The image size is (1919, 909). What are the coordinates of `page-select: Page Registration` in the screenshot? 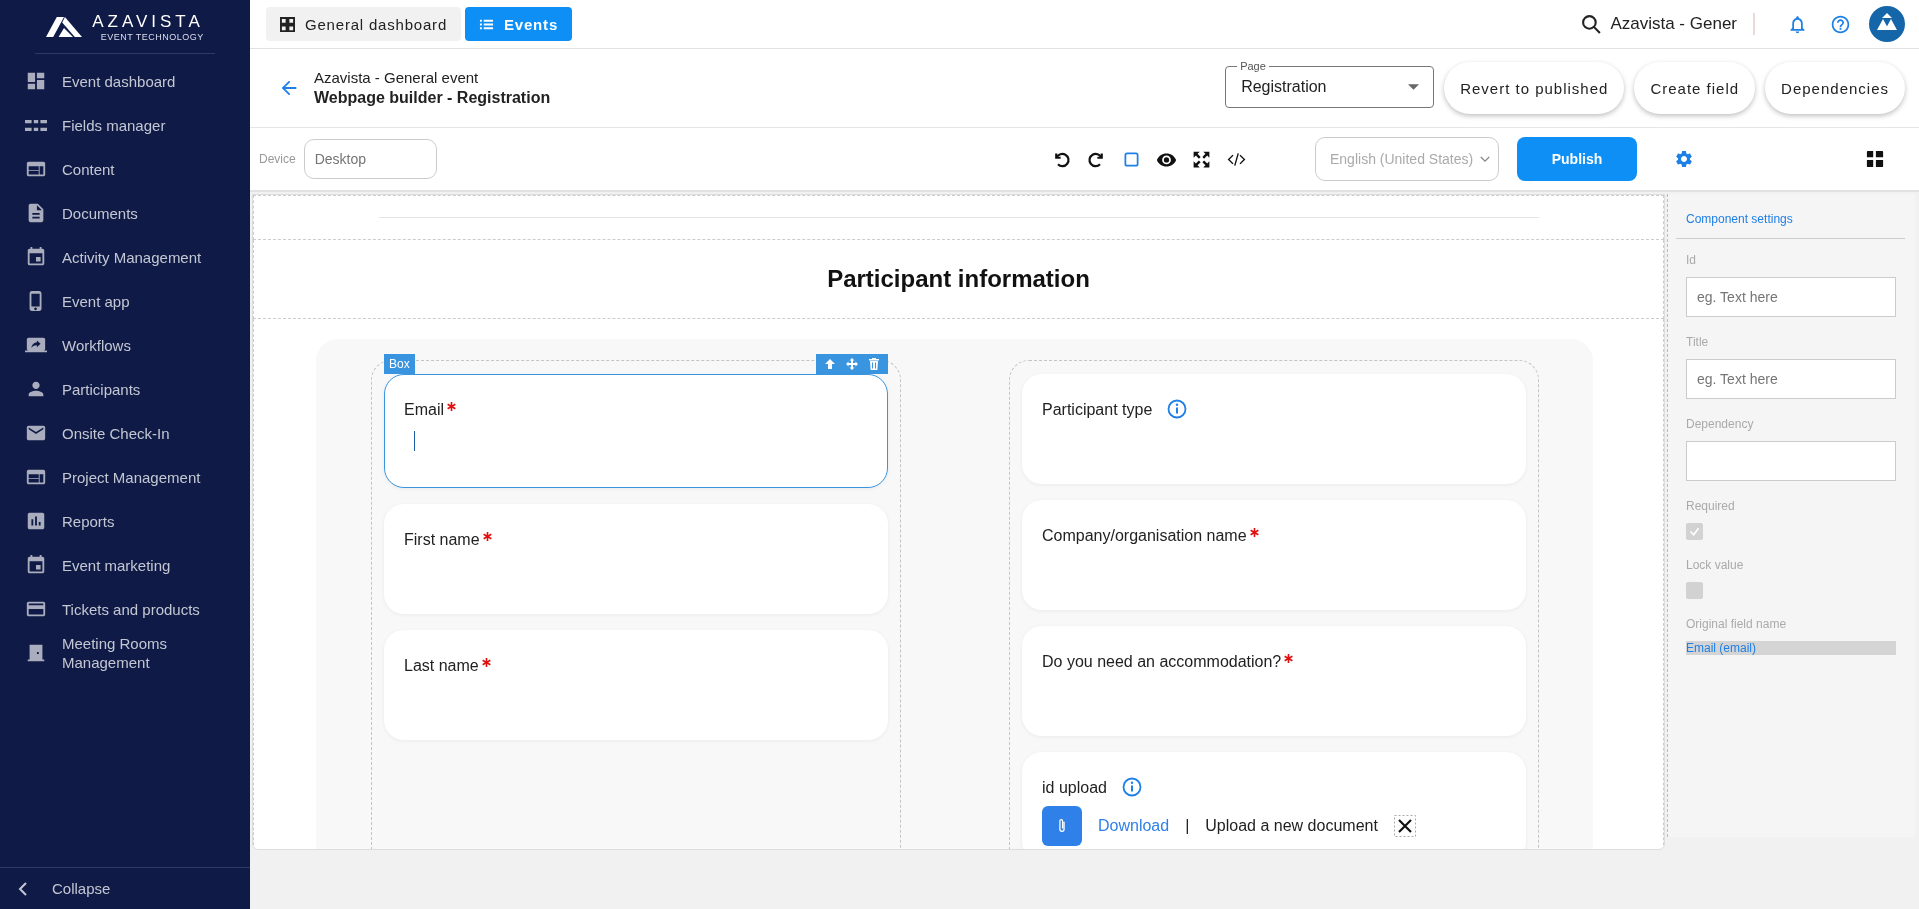 It's located at (1330, 84).